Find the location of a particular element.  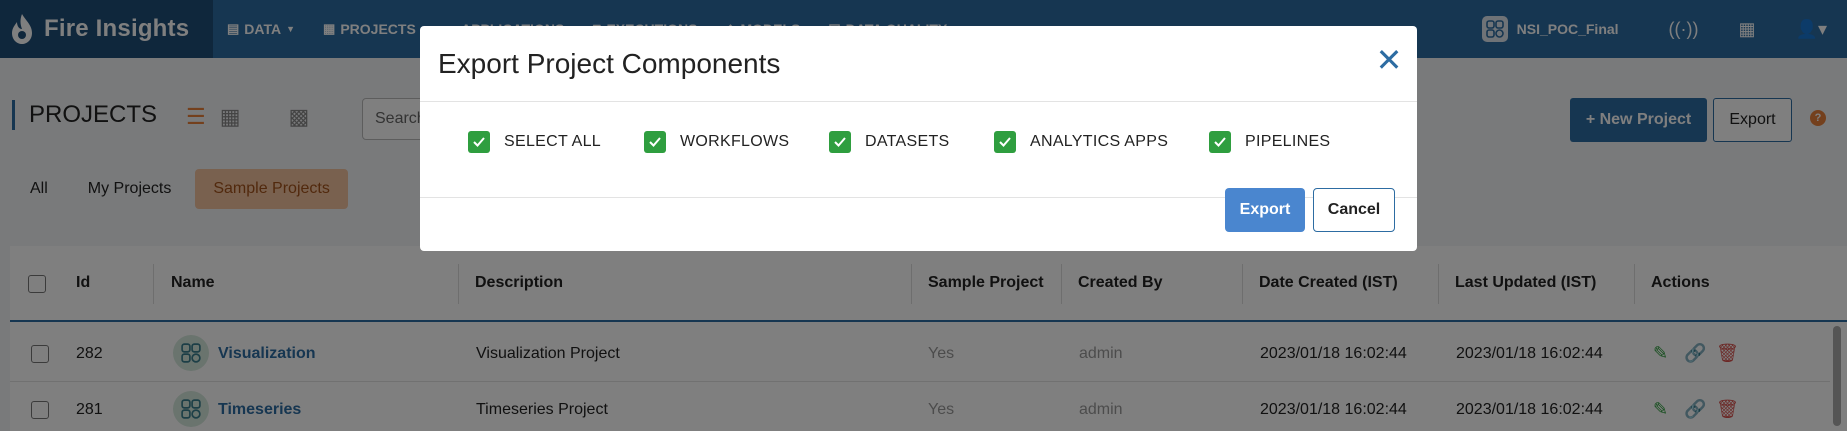

modal-title: Export Project Components is located at coordinates (609, 63).